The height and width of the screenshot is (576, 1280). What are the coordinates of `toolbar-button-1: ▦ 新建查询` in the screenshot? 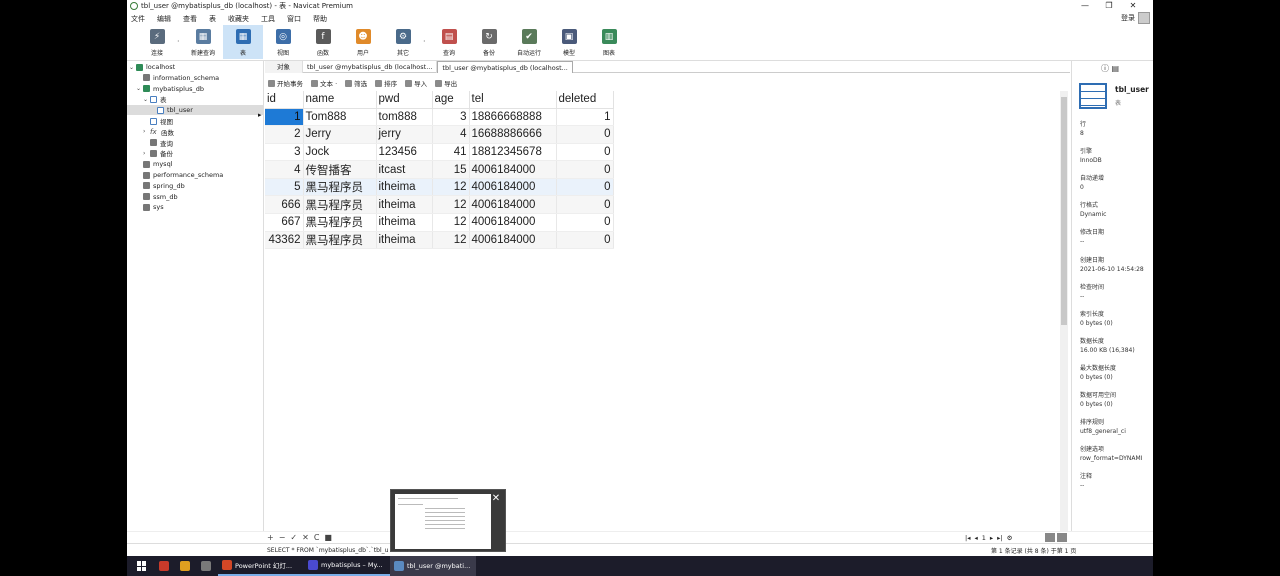 It's located at (203, 42).